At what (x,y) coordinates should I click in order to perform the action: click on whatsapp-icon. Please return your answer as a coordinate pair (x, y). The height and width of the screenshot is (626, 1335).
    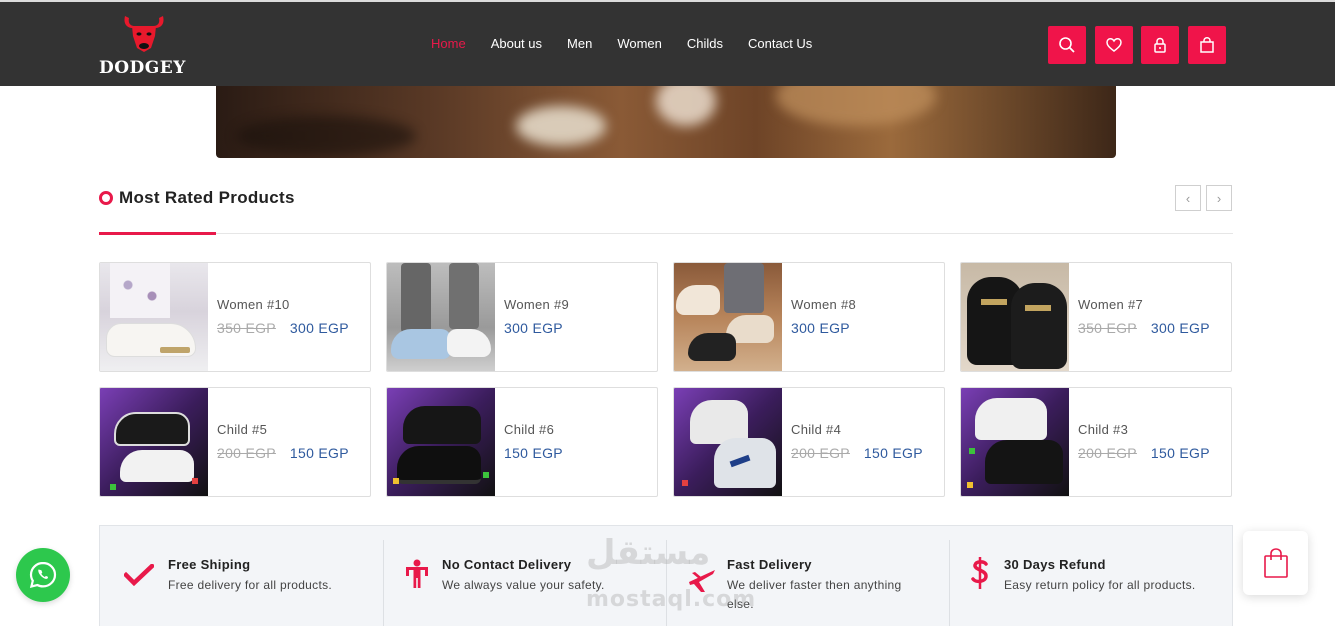
    Looking at the image, I should click on (43, 575).